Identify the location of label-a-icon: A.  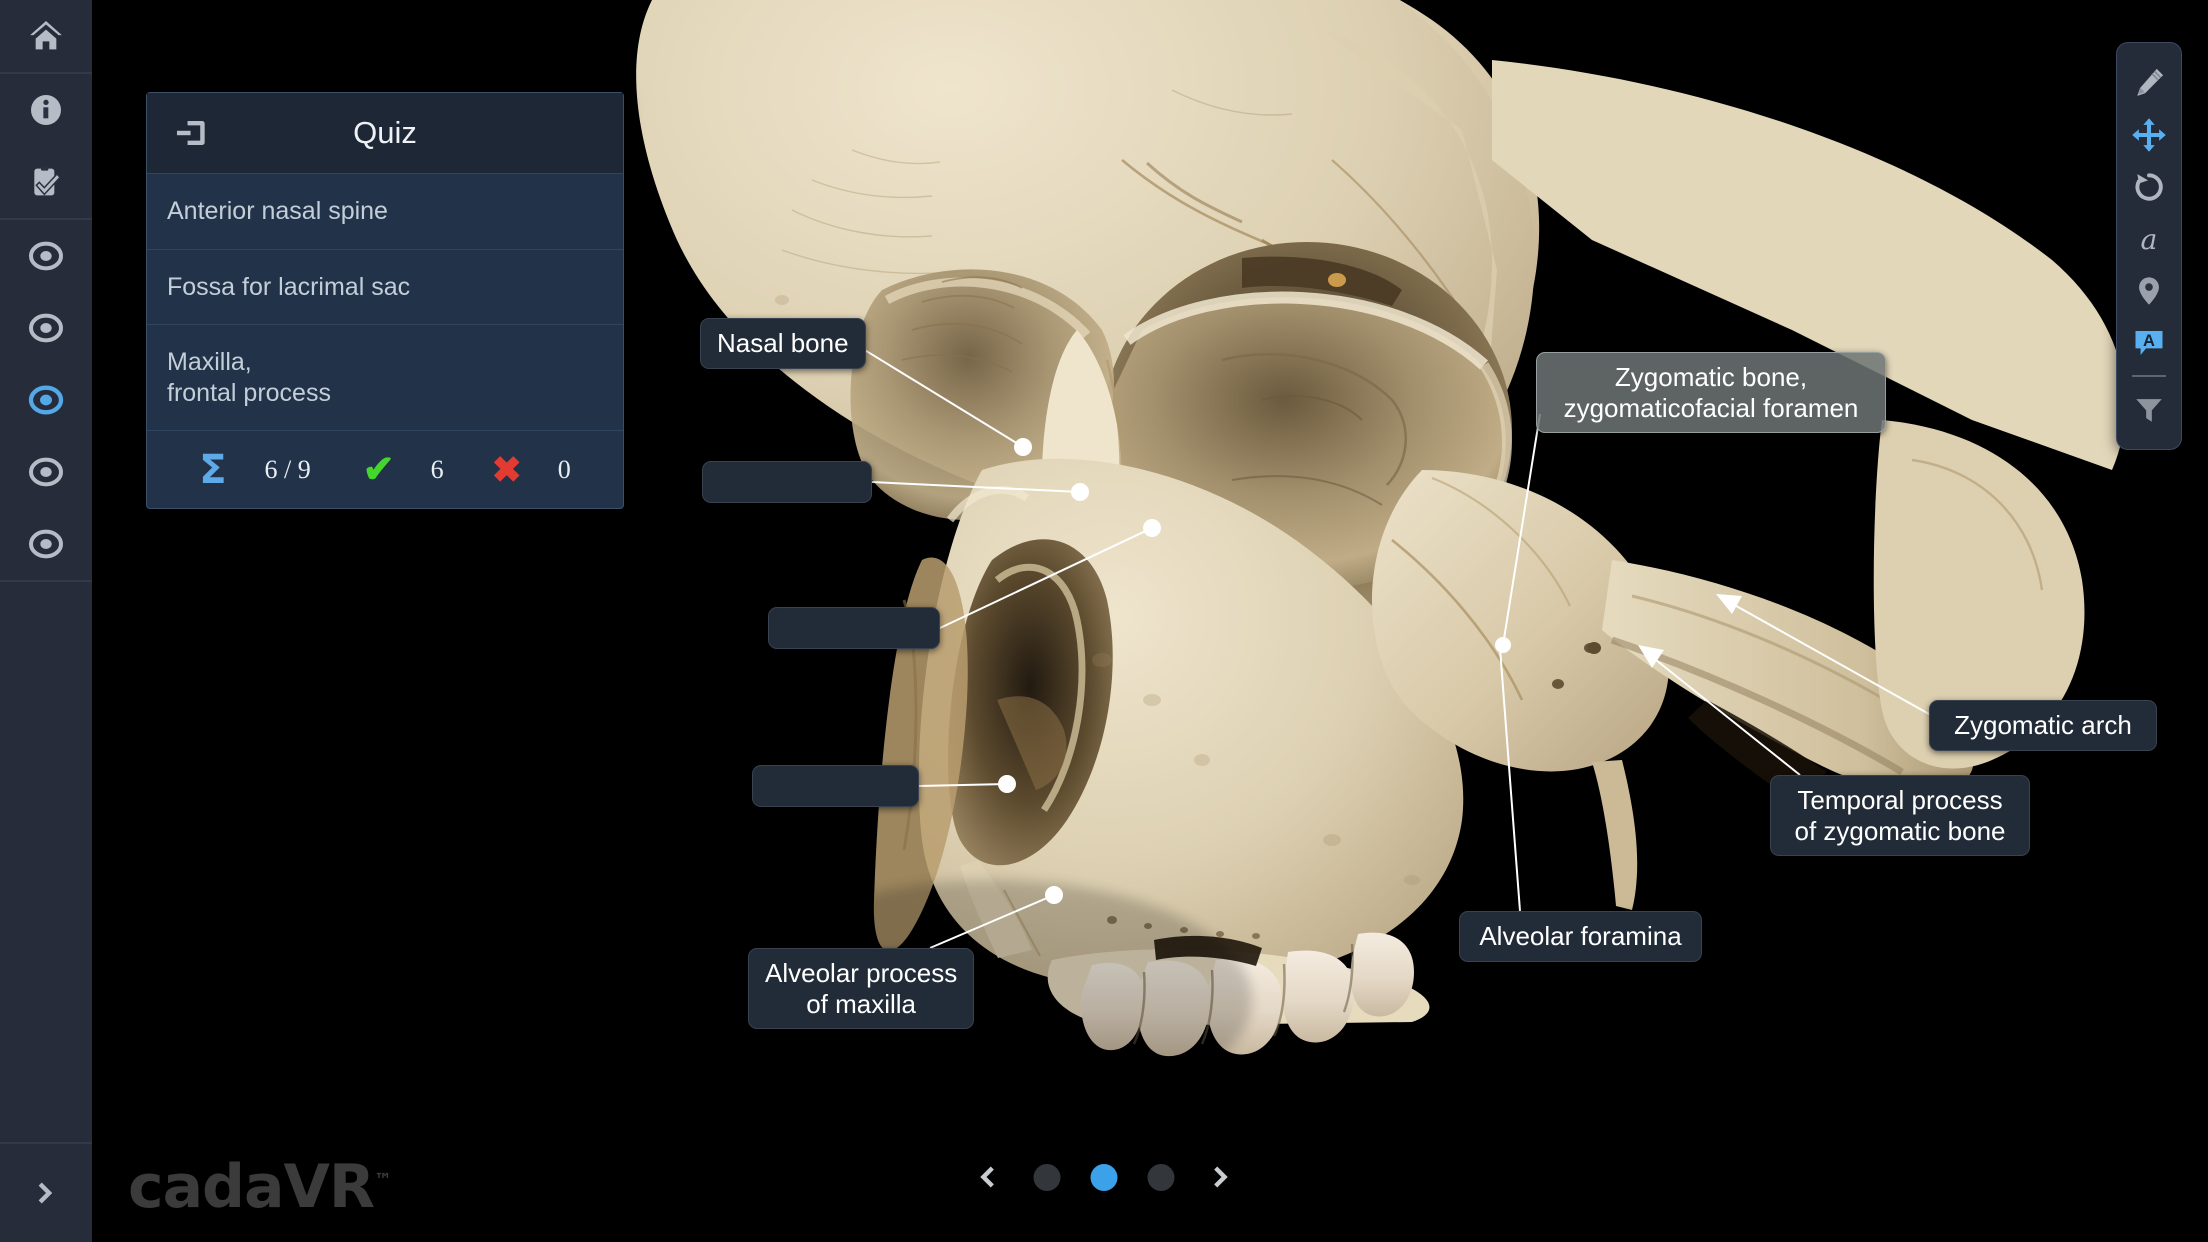
(2149, 343).